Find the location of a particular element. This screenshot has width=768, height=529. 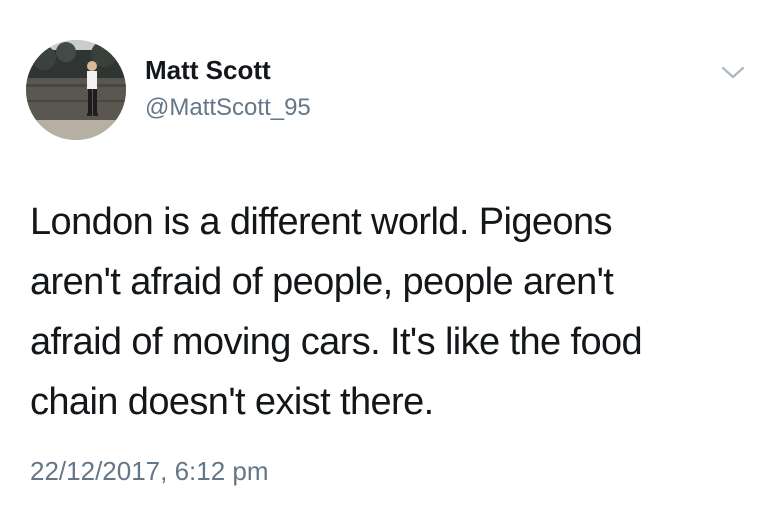

user-handle: @MattScott_95 is located at coordinates (228, 108).